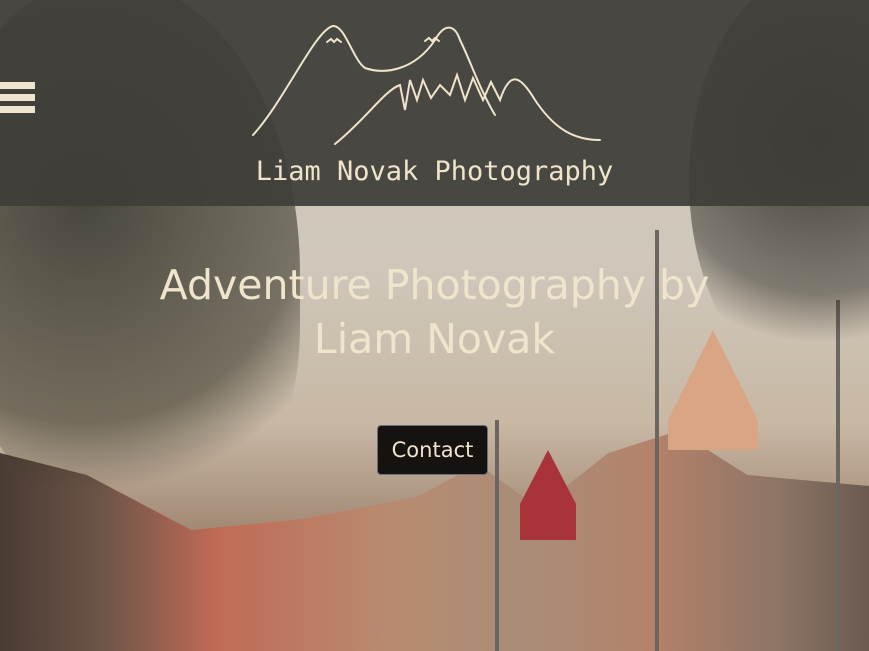 The image size is (869, 651). Describe the element at coordinates (432, 450) in the screenshot. I see `contact-button: Contact` at that location.